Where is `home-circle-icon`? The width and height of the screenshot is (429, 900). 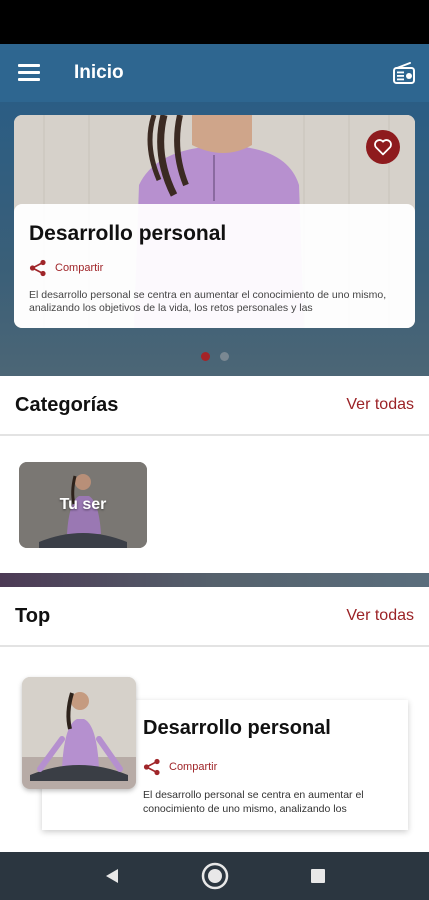 home-circle-icon is located at coordinates (214, 876).